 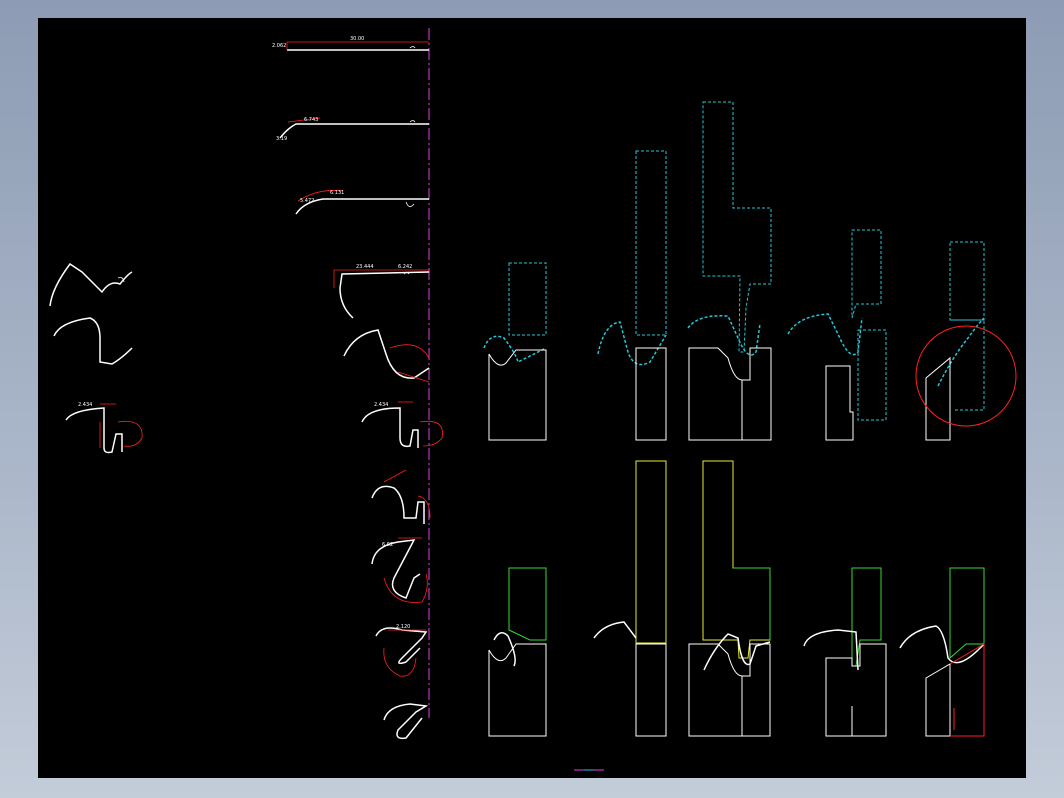 What do you see at coordinates (365, 267) in the screenshot?
I see `dim-label: 23.444` at bounding box center [365, 267].